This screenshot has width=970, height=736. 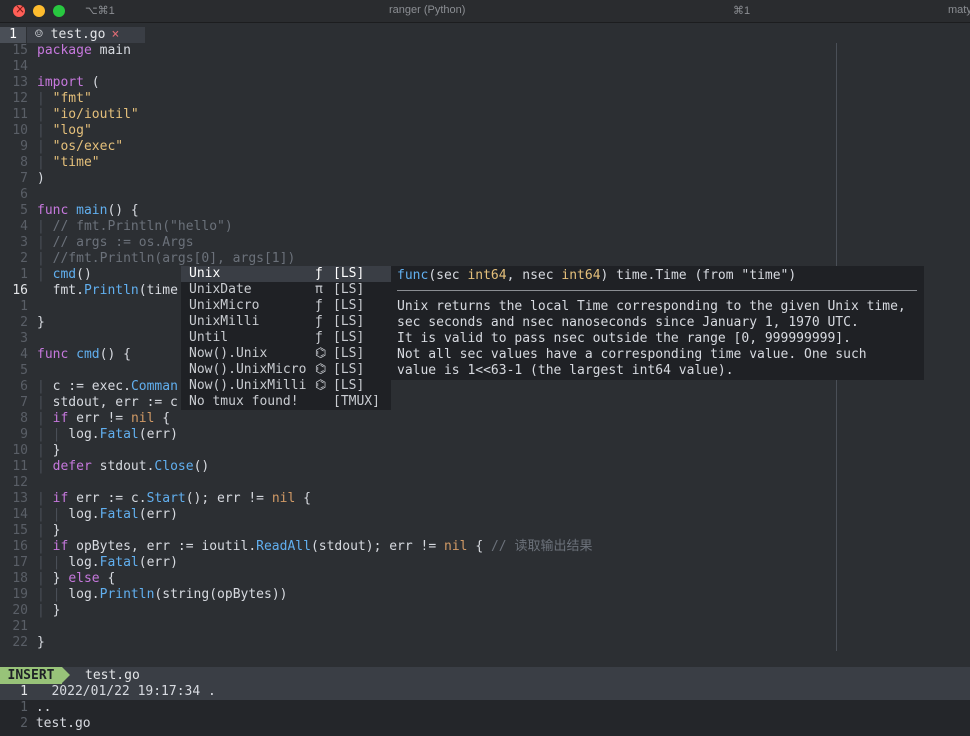 I want to click on code-token: if, so click(x=64, y=418).